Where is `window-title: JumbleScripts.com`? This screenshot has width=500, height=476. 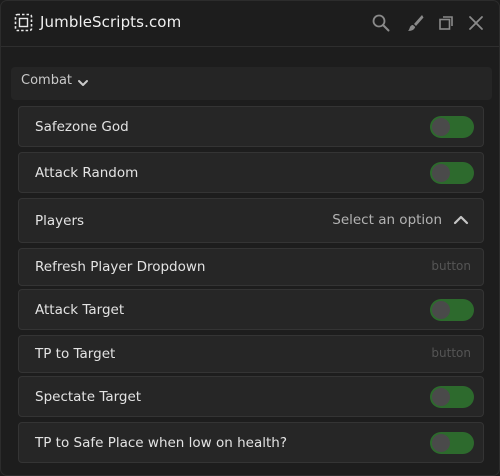
window-title: JumbleScripts.com is located at coordinates (111, 22).